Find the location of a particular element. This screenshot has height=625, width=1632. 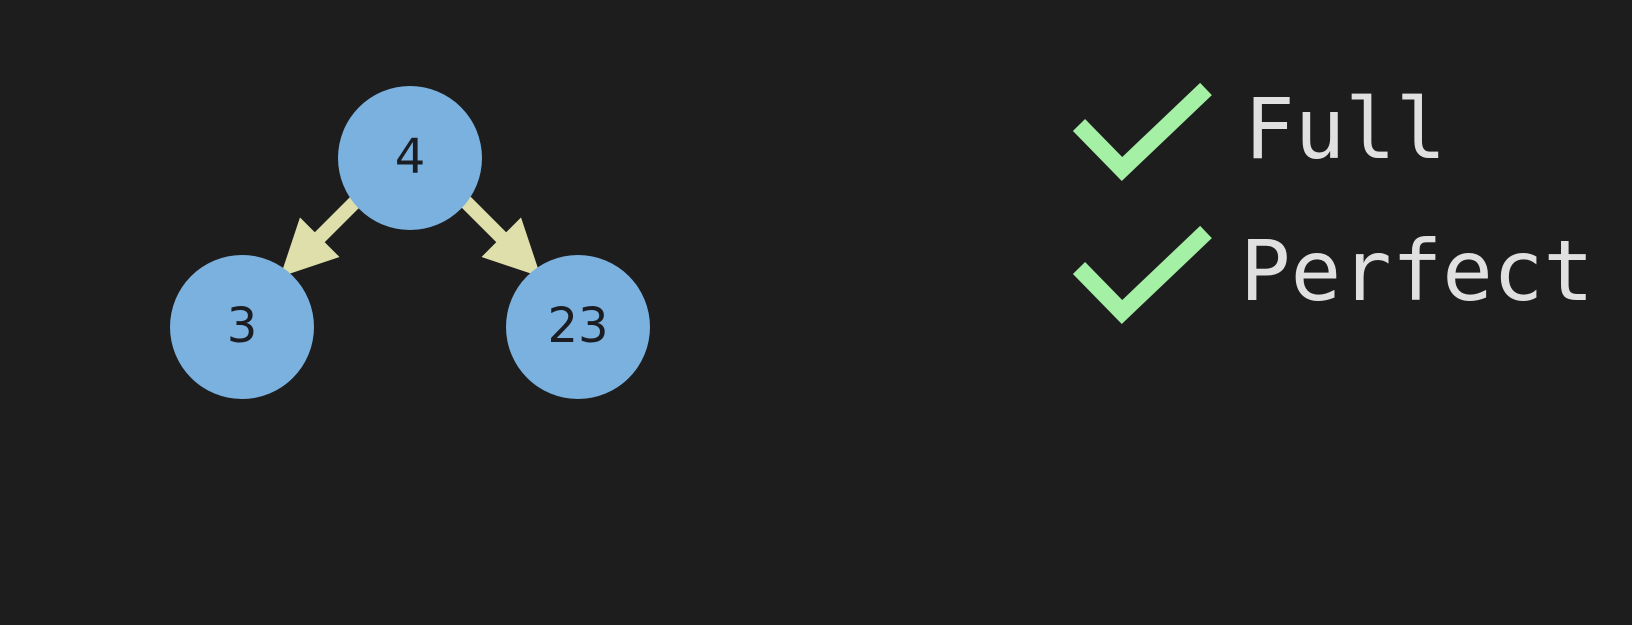

node-value: 3 is located at coordinates (242, 326).